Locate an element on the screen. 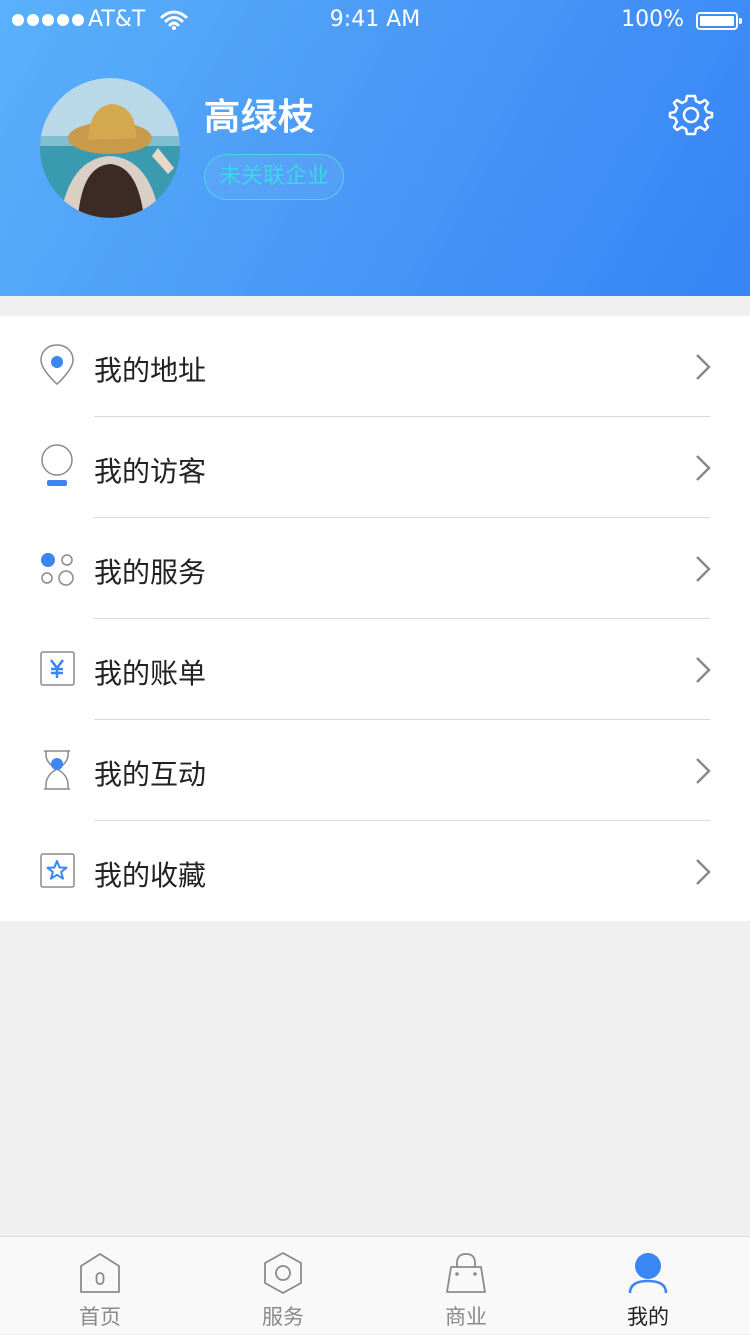 This screenshot has height=1335, width=750. tab-label: 首页 is located at coordinates (100, 1317).